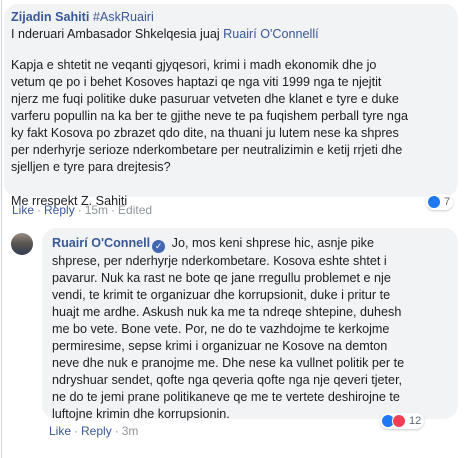 The image size is (467, 458). I want to click on verified-badge-icon: ✓, so click(159, 246).